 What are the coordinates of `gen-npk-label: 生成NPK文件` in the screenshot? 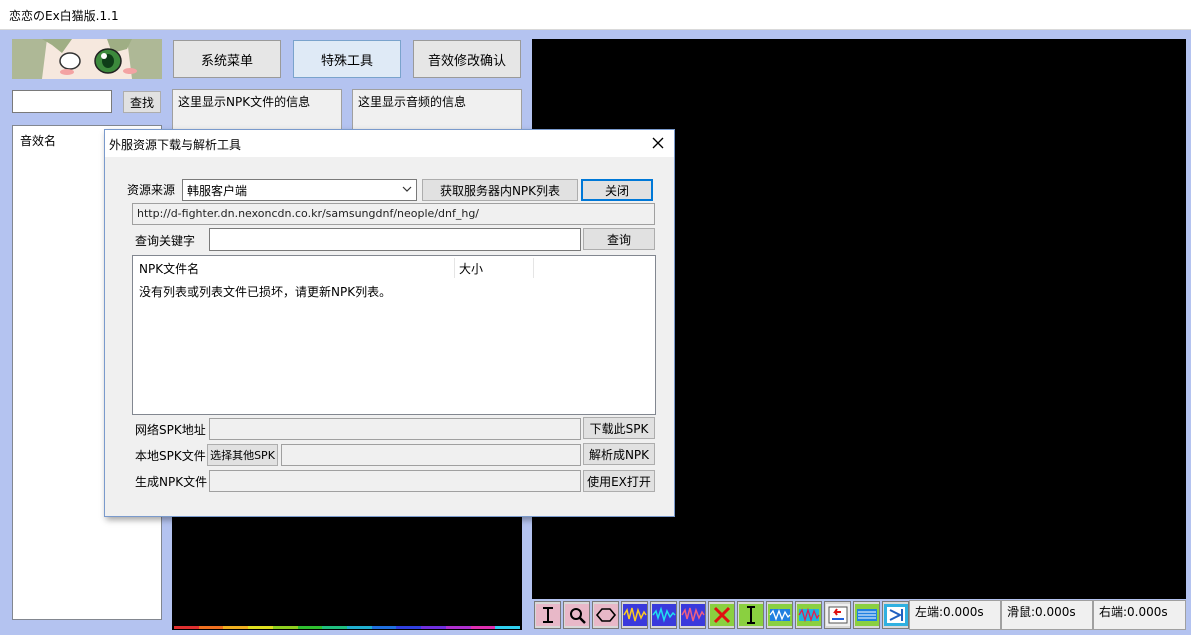 It's located at (171, 482).